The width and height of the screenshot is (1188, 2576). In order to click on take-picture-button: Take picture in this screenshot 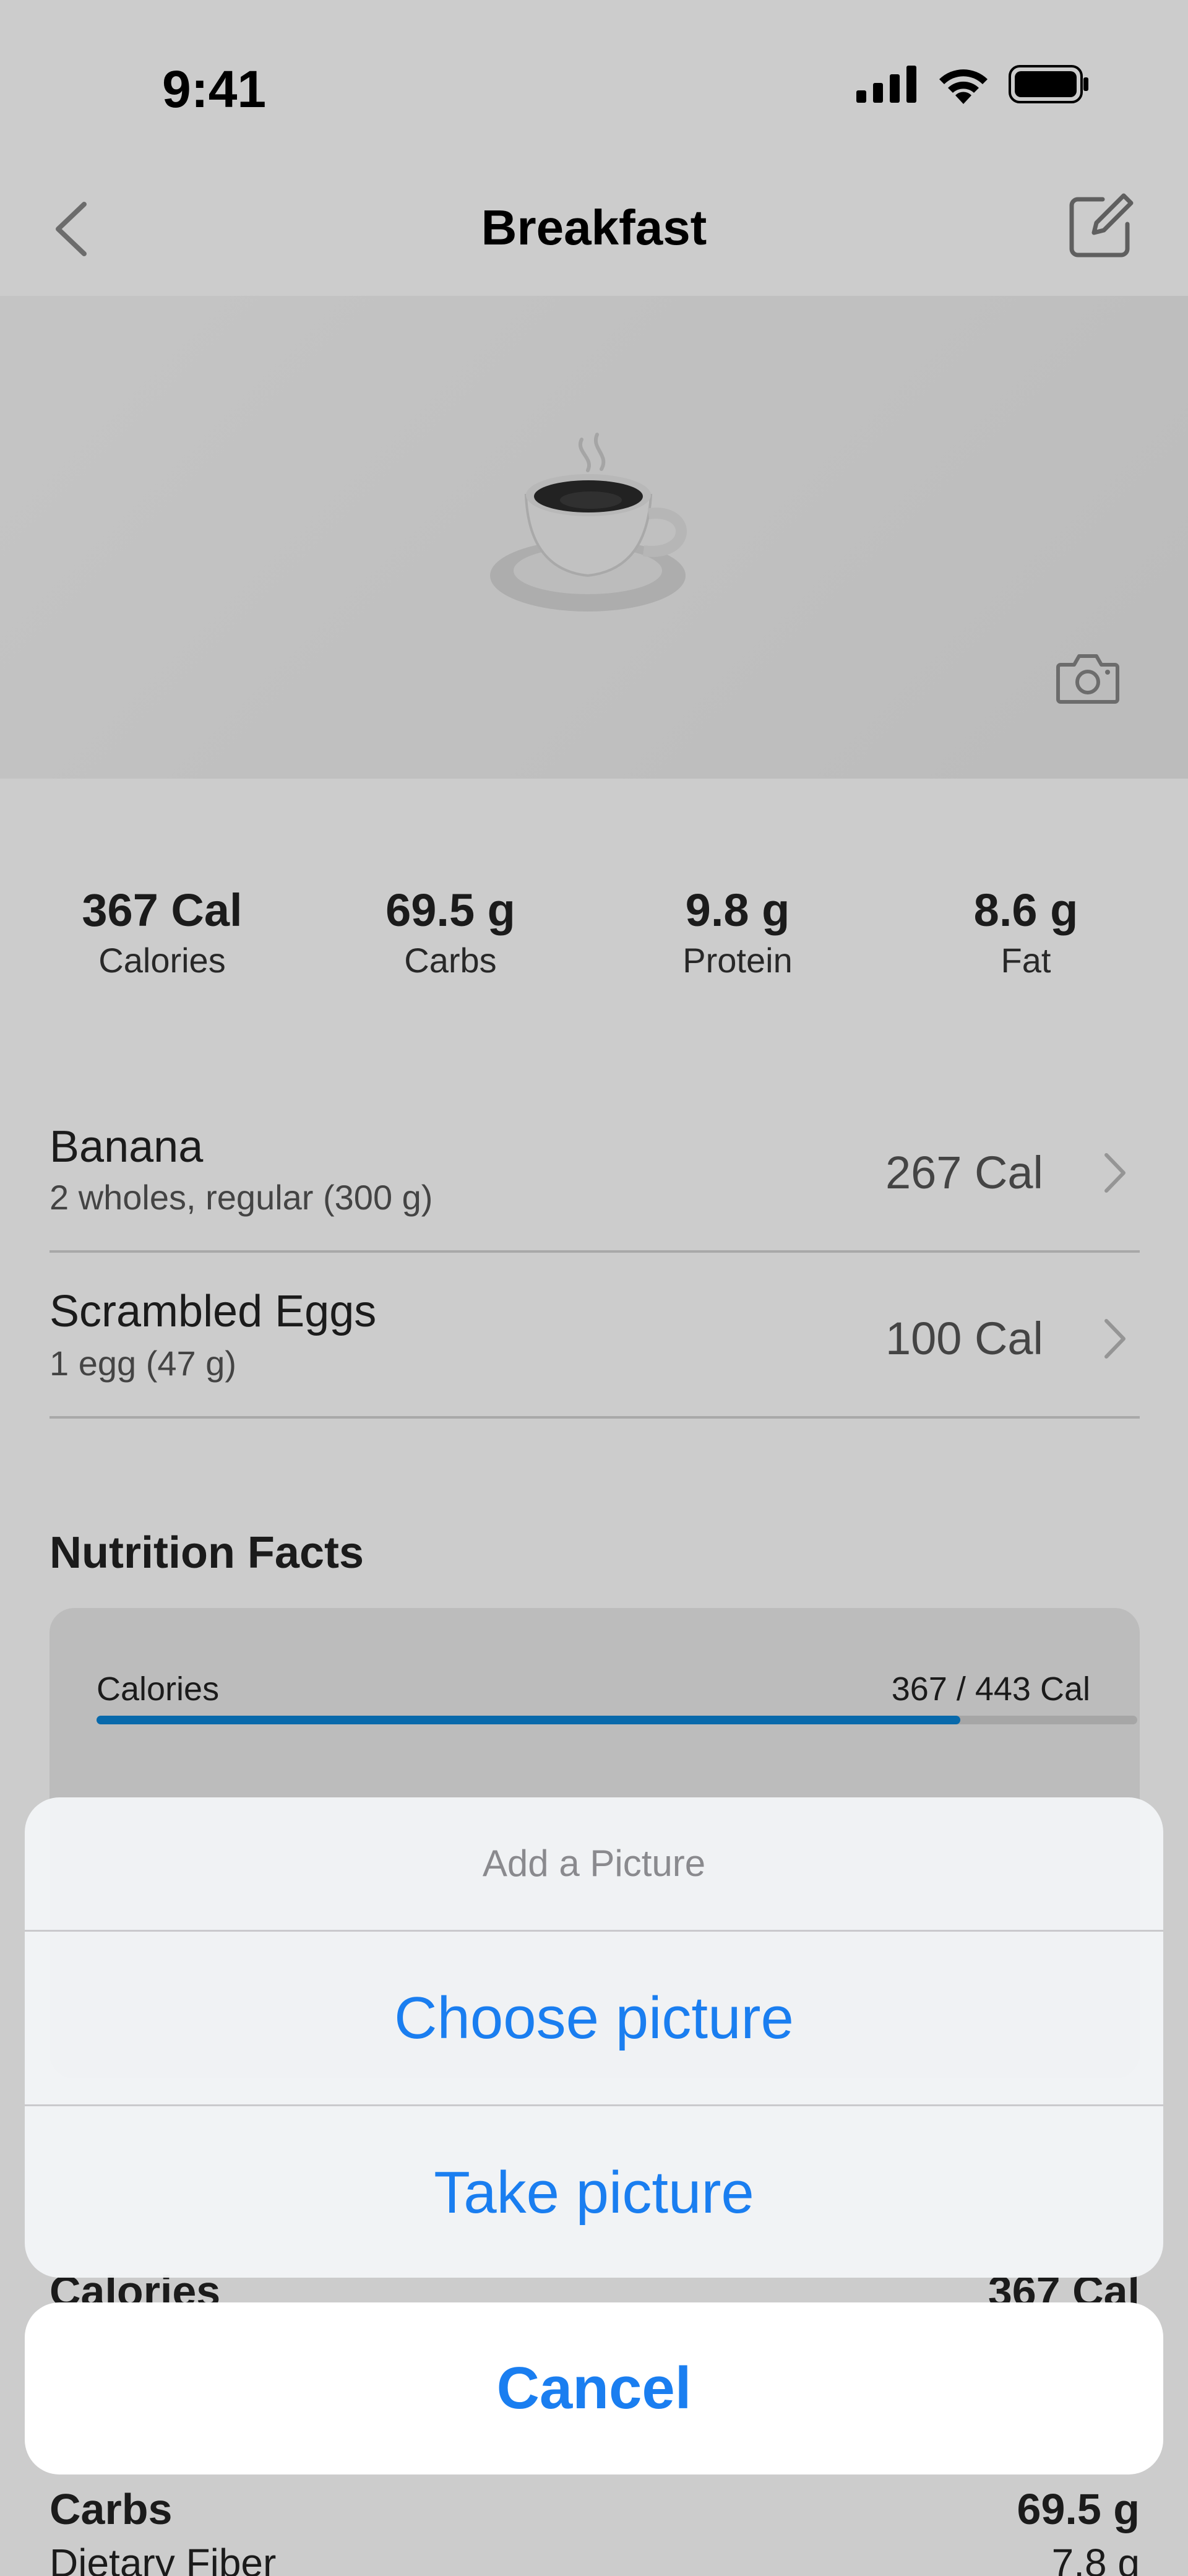, I will do `click(594, 2191)`.